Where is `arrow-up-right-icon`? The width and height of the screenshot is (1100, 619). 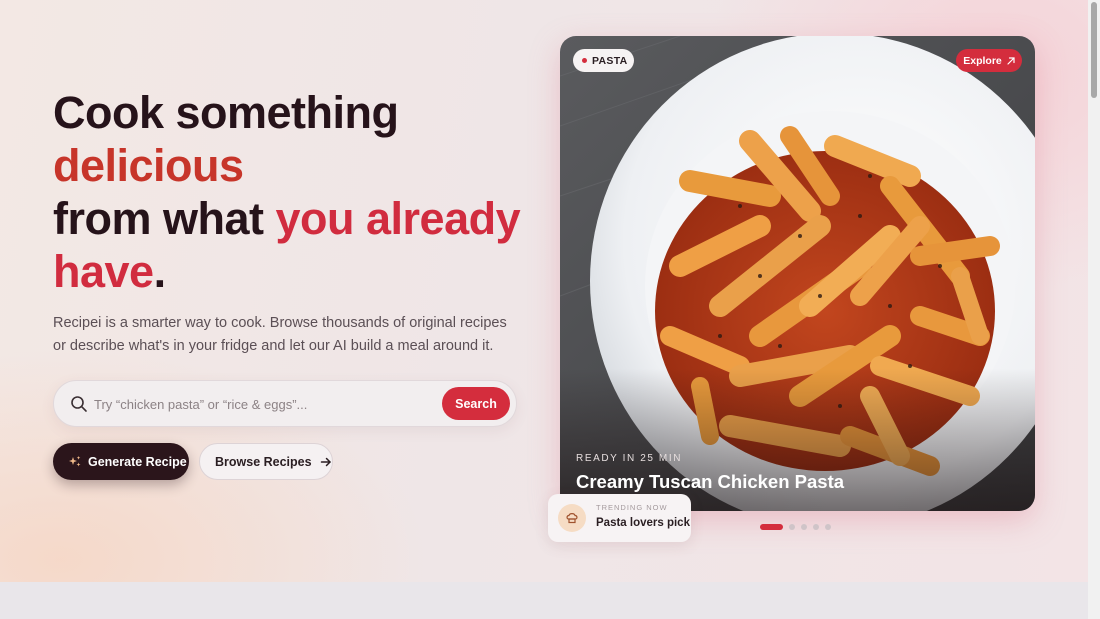
arrow-up-right-icon is located at coordinates (1011, 60).